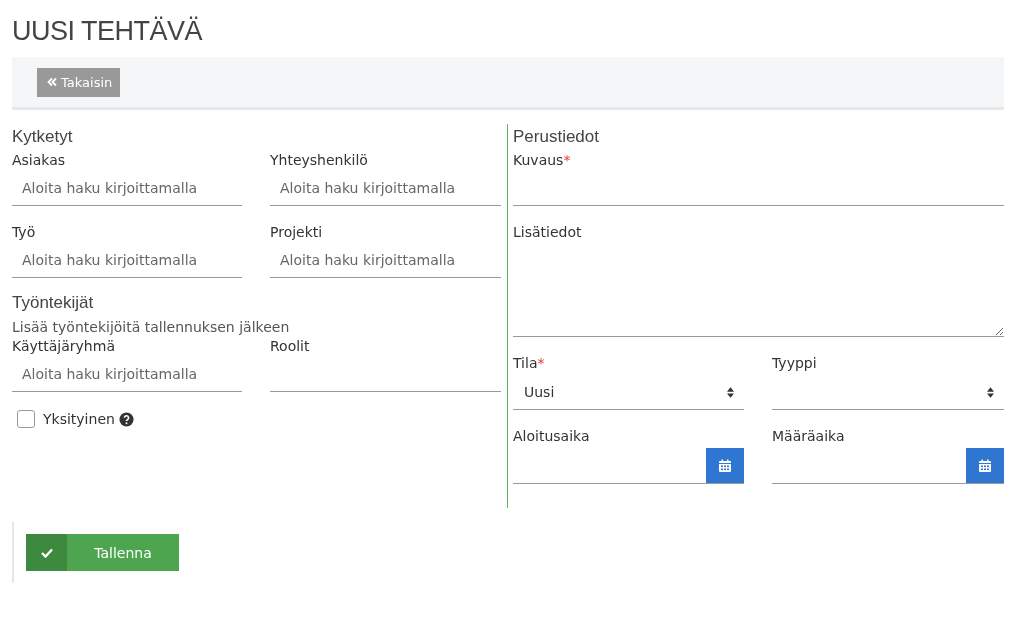 The image size is (1024, 621). Describe the element at coordinates (64, 346) in the screenshot. I see `field-label: Käyttäjäryhmä` at that location.